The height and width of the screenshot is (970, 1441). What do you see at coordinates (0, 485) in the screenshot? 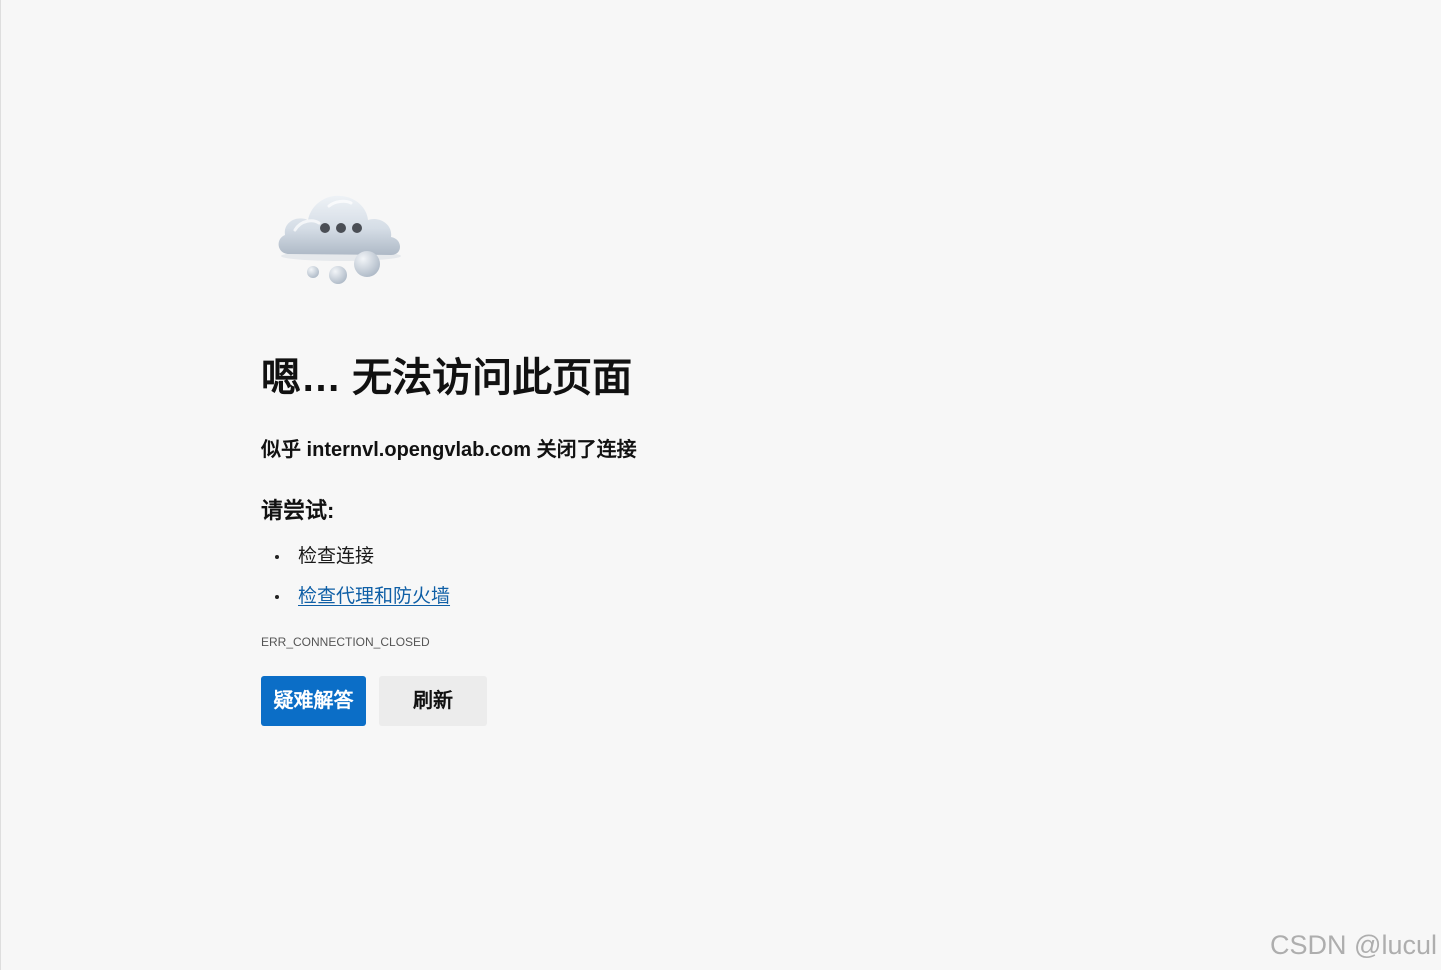
I see `window-left-edge` at bounding box center [0, 485].